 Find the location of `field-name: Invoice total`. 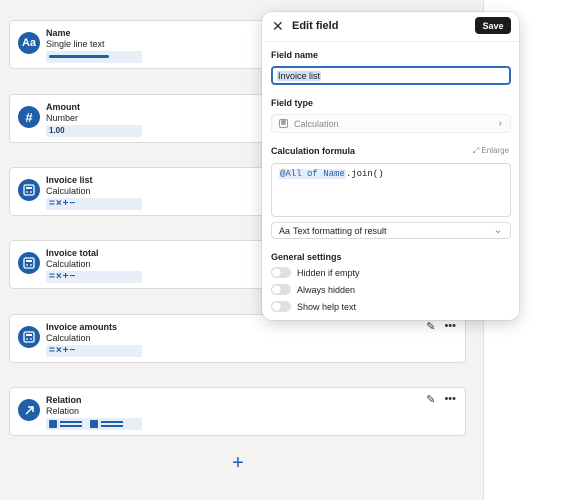

field-name: Invoice total is located at coordinates (72, 253).